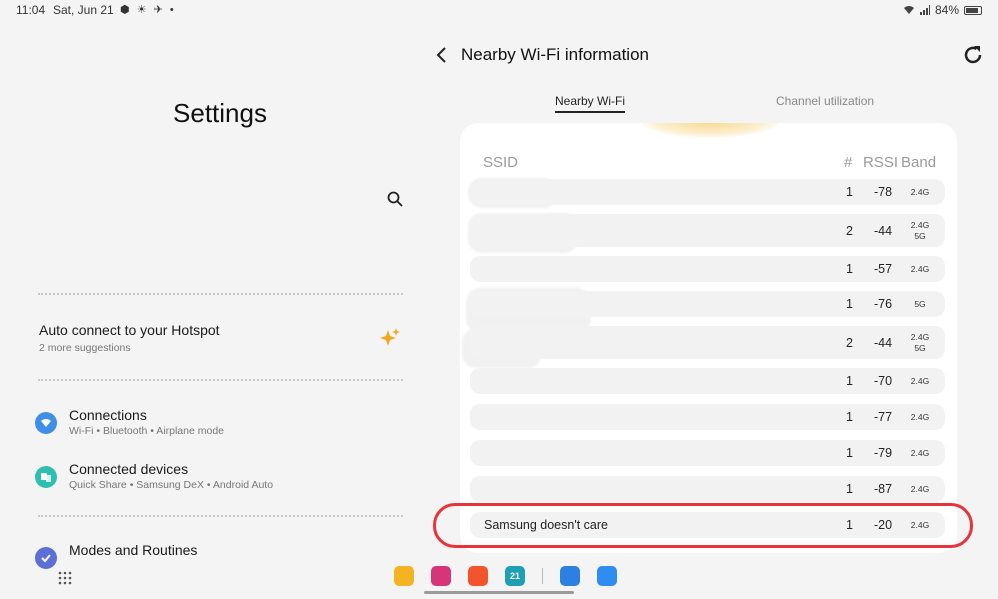 This screenshot has width=998, height=599. I want to click on apps-grid-icon, so click(65, 578).